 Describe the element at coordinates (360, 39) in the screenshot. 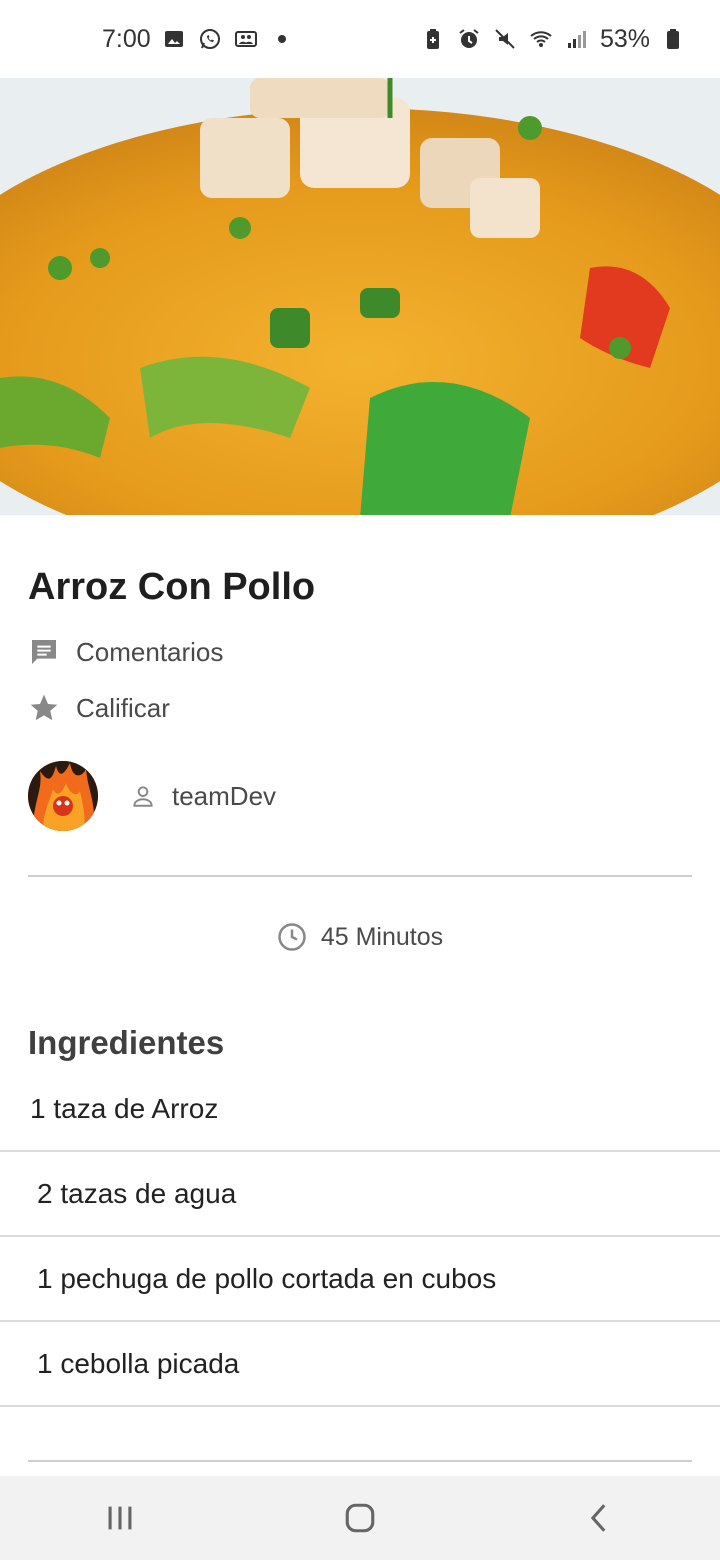

I see `status-bar: 7:00 53%` at that location.